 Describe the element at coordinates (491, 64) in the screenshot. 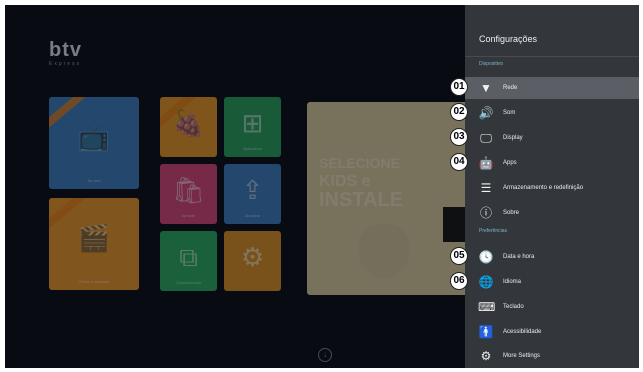

I see `section-device-label: Dispositivo` at that location.